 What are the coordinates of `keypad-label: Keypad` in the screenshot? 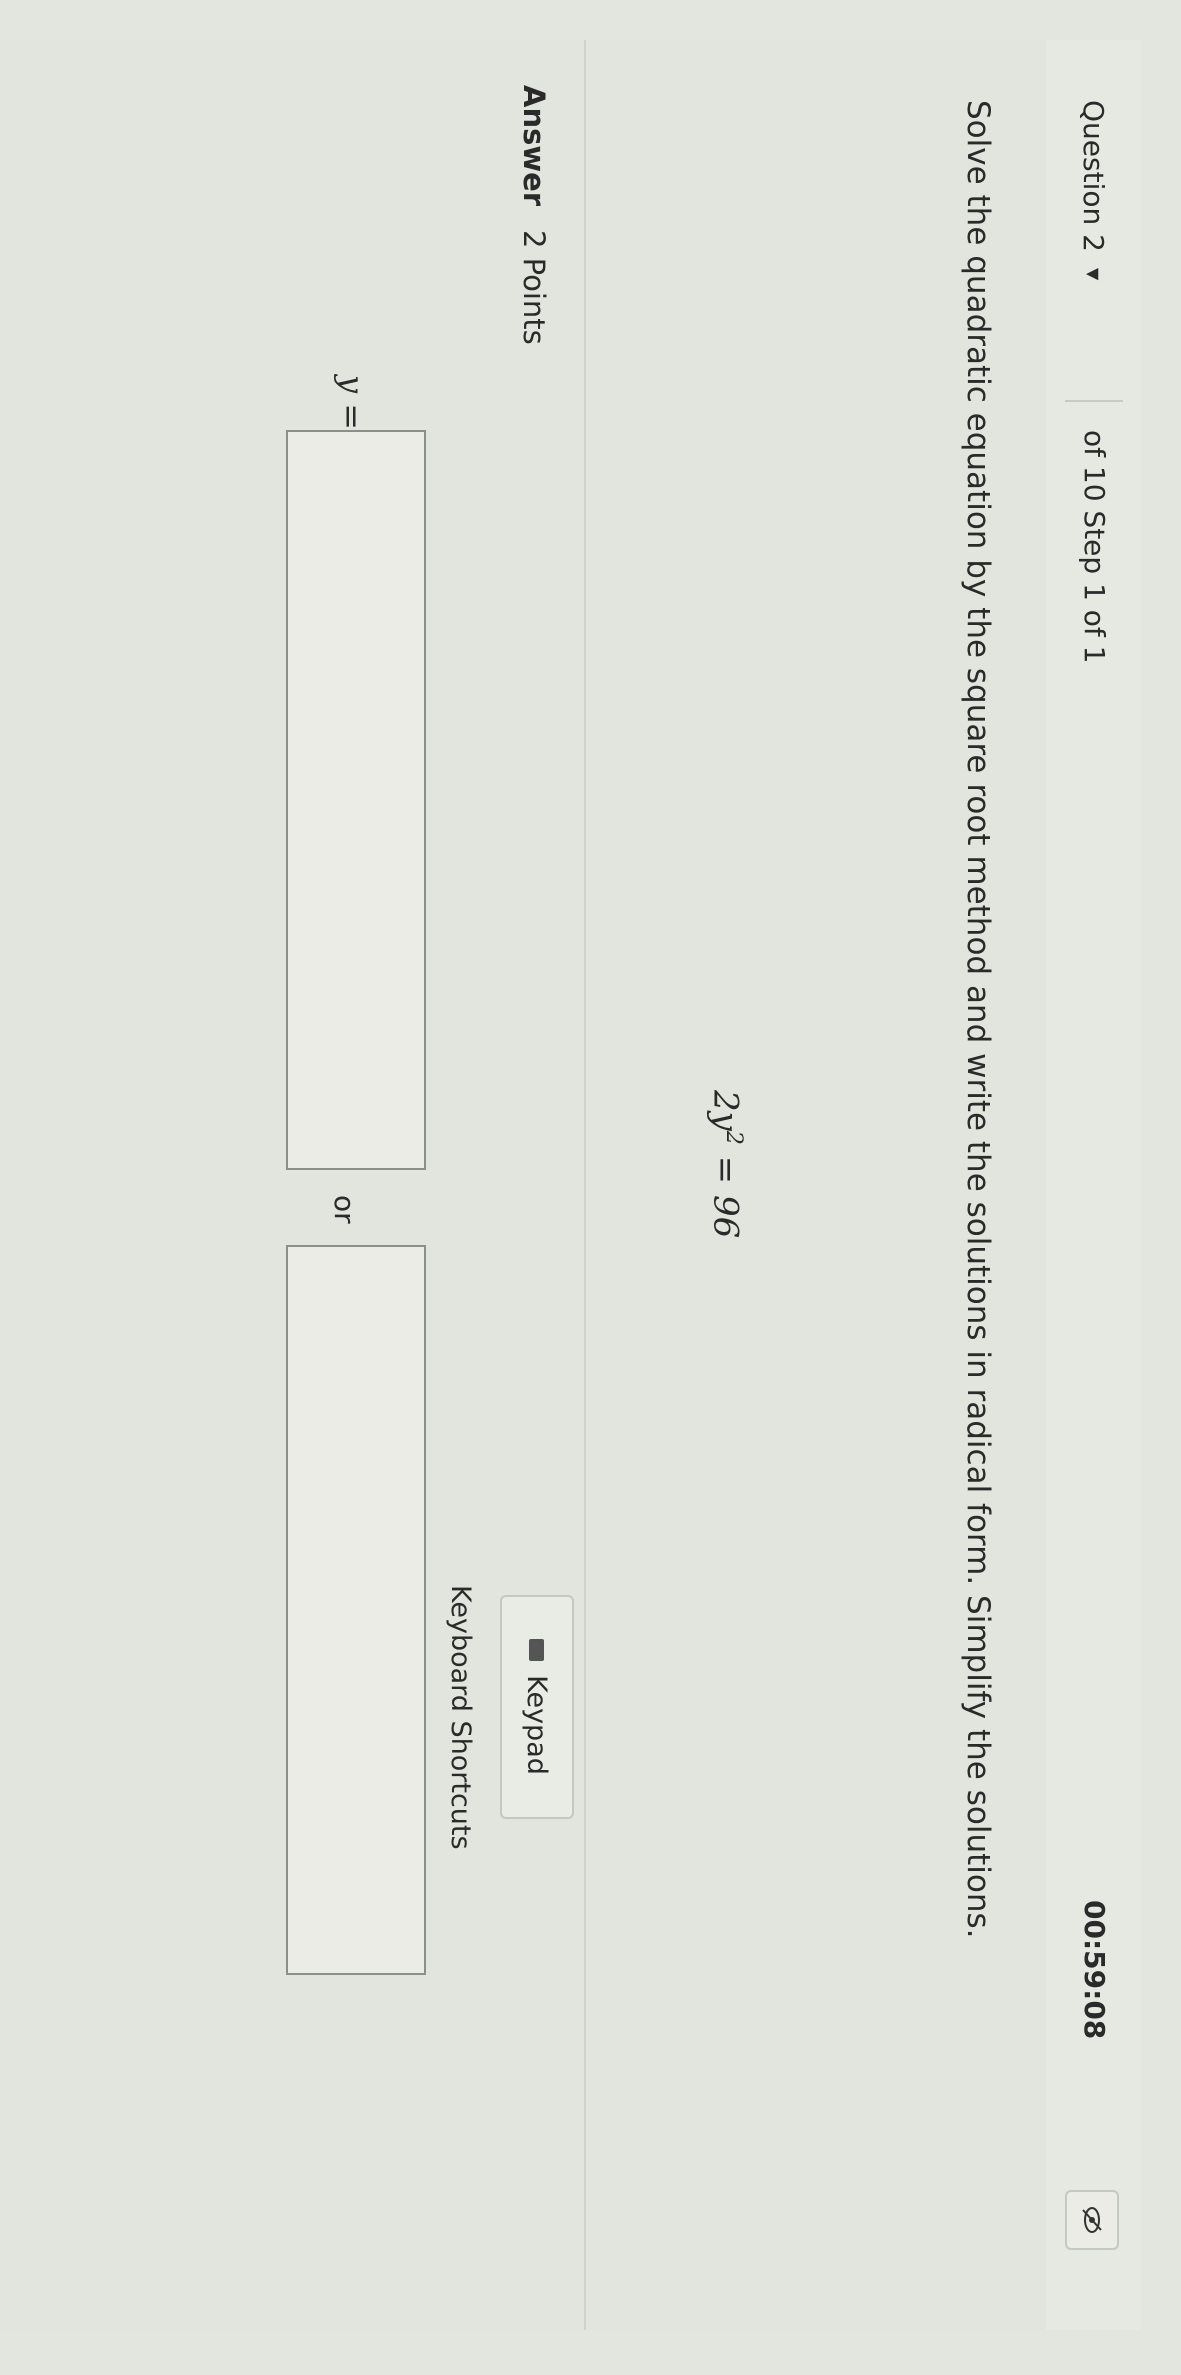 It's located at (537, 1725).